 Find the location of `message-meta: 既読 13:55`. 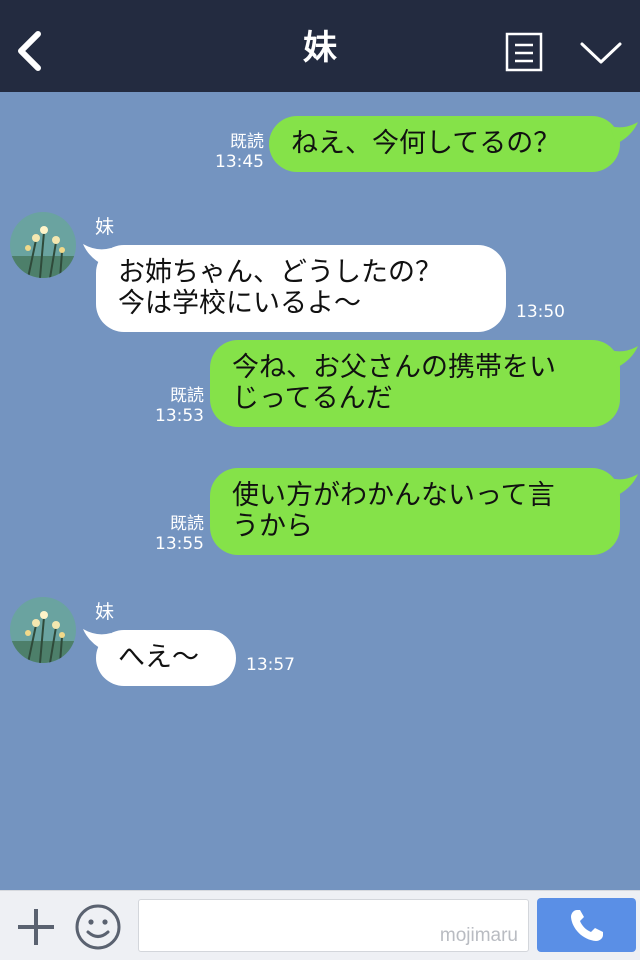

message-meta: 既読 13:55 is located at coordinates (175, 534).